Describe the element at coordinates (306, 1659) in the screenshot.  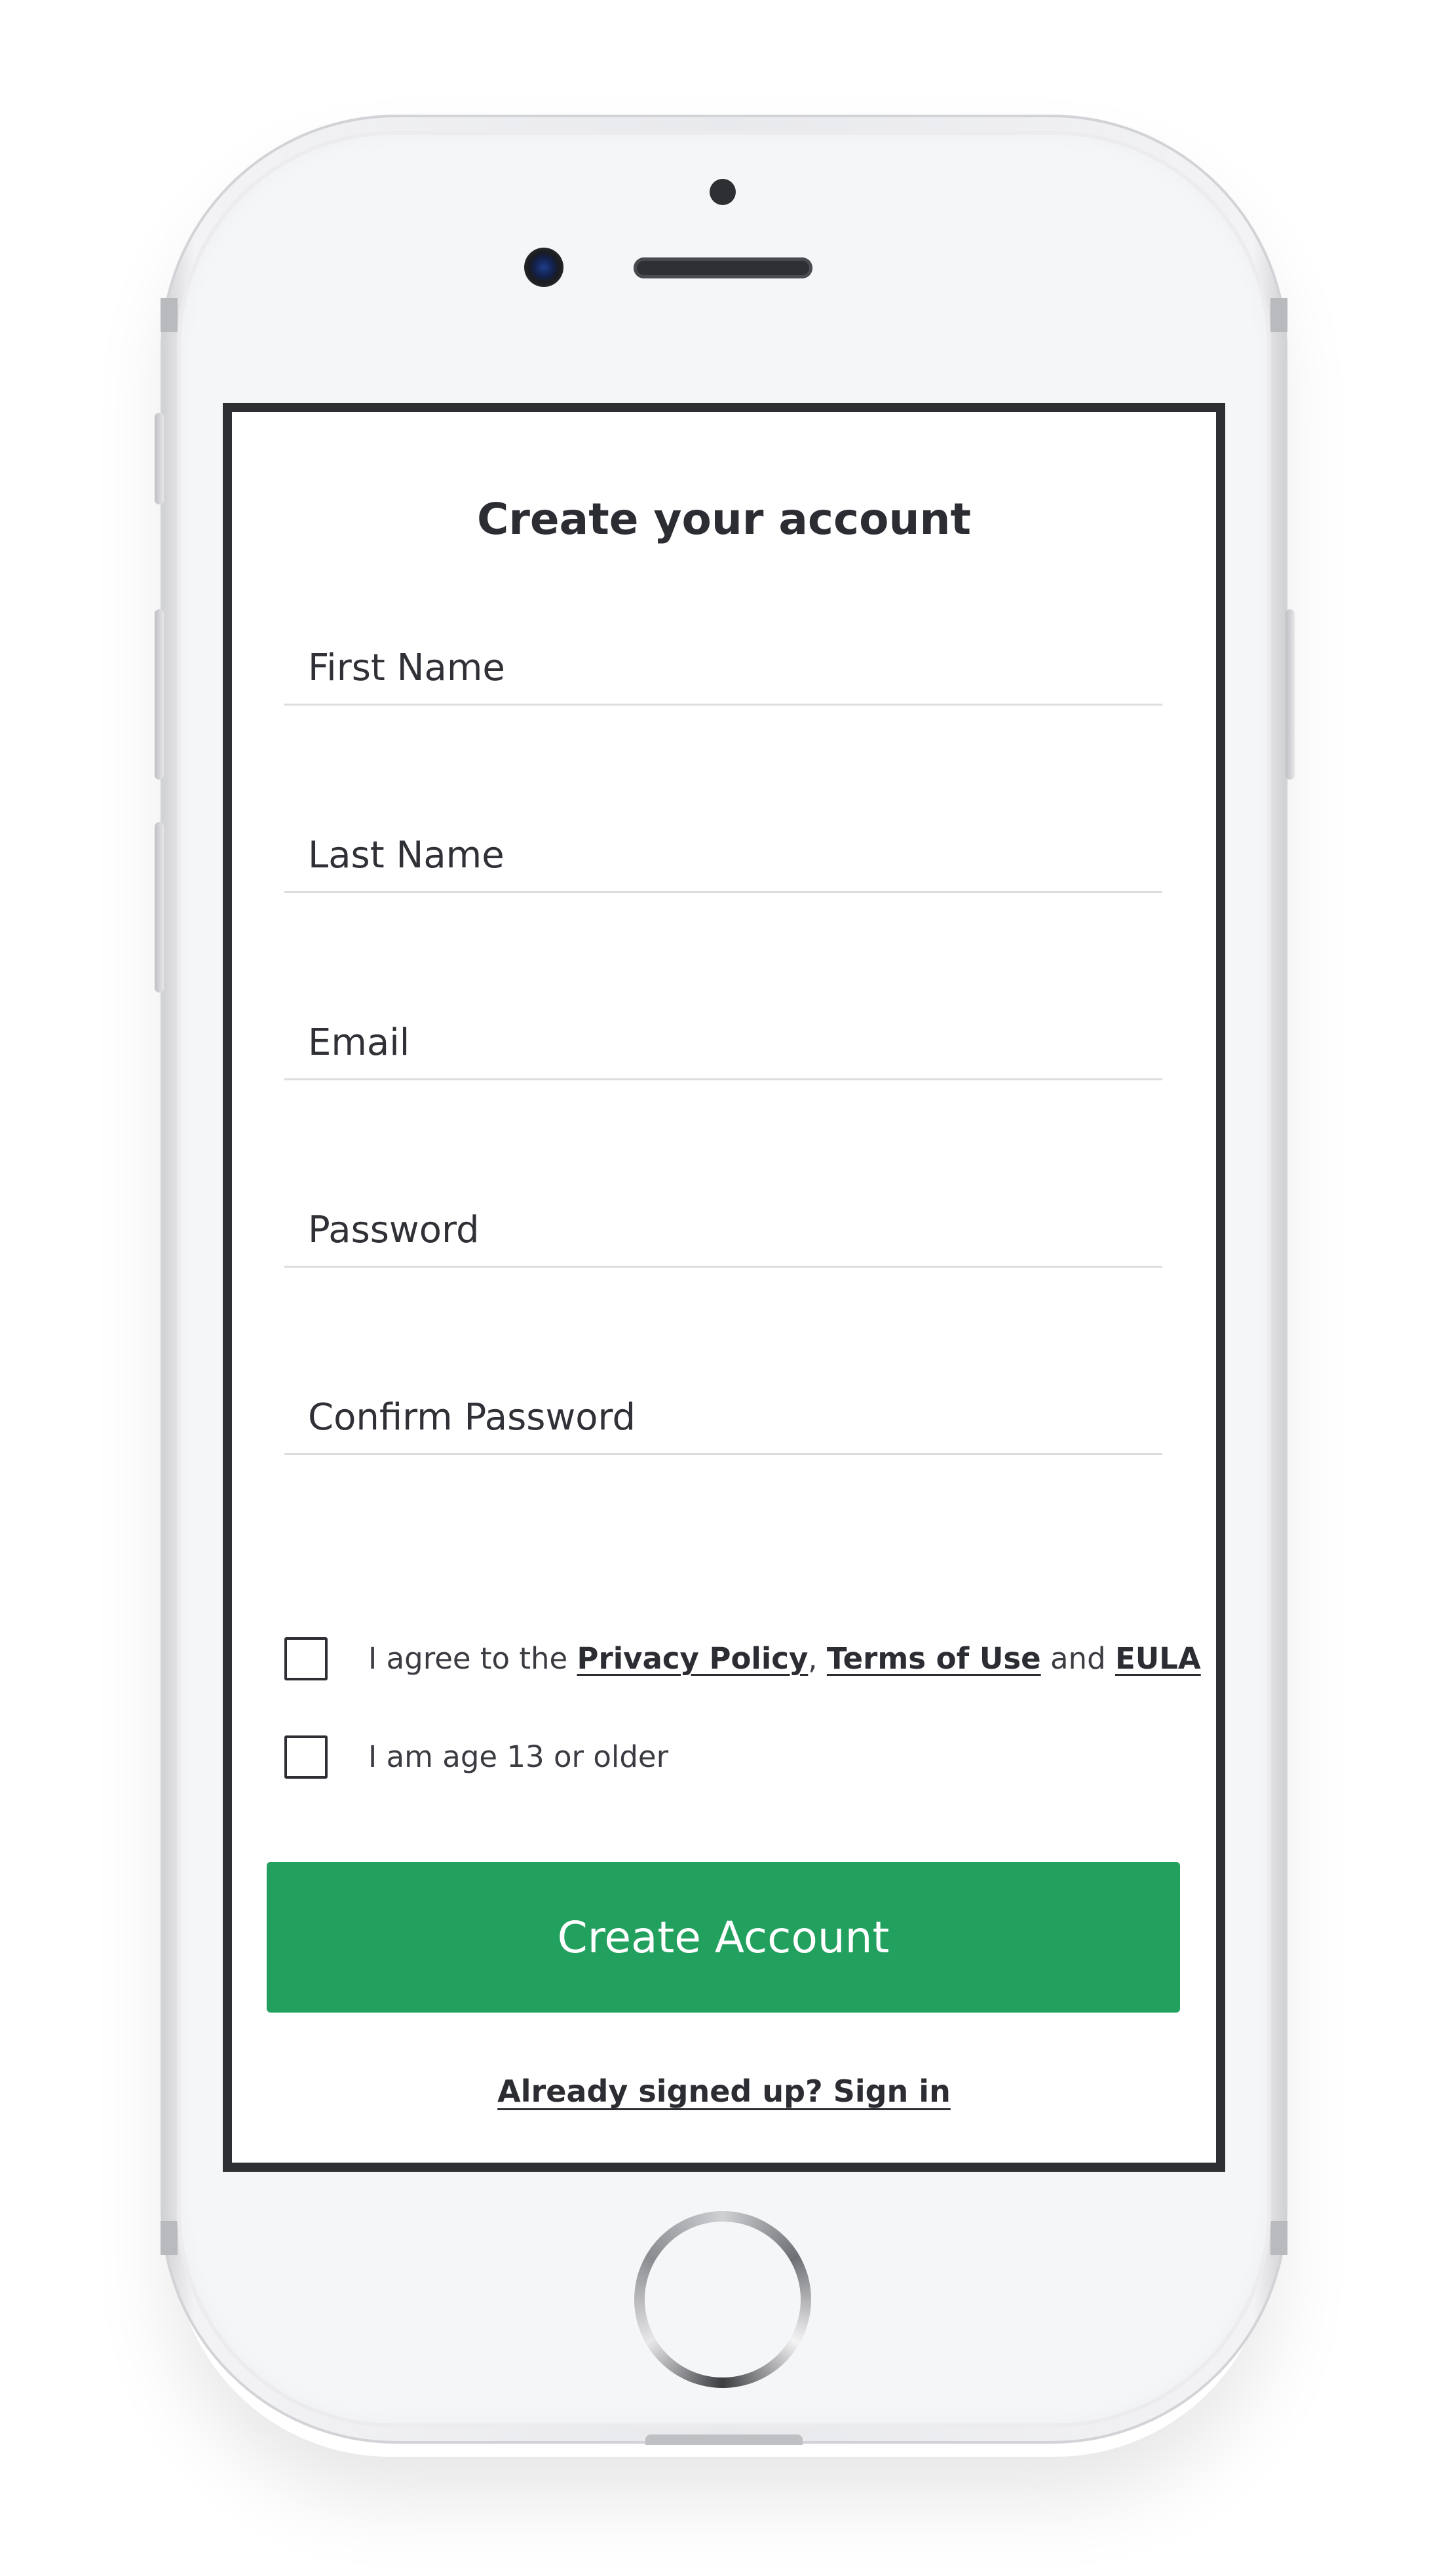
I see `agree-terms-checkbox` at that location.